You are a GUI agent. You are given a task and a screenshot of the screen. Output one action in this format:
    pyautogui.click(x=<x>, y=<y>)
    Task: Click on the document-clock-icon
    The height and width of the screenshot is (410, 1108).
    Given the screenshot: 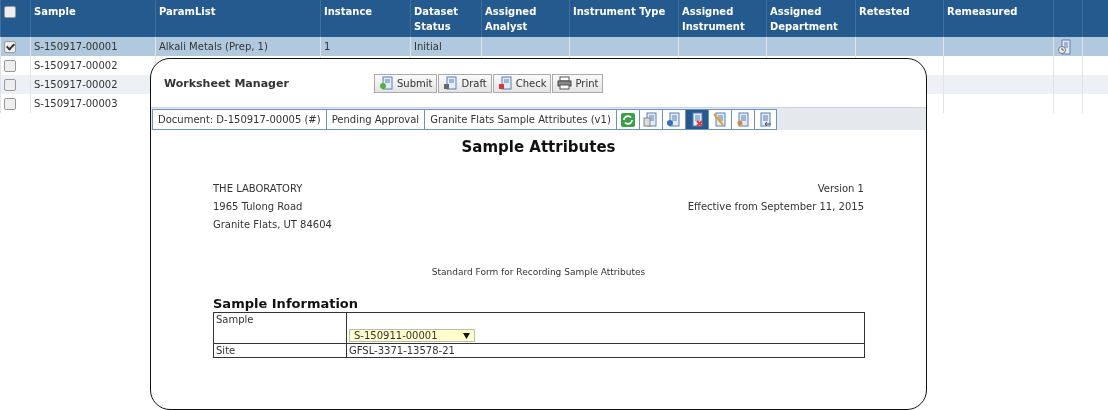 What is the action you would take?
    pyautogui.click(x=1065, y=46)
    